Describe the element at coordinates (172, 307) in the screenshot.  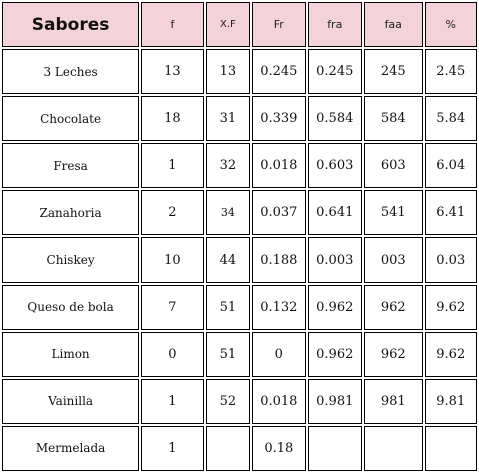
I see `cell-f: 7` at that location.